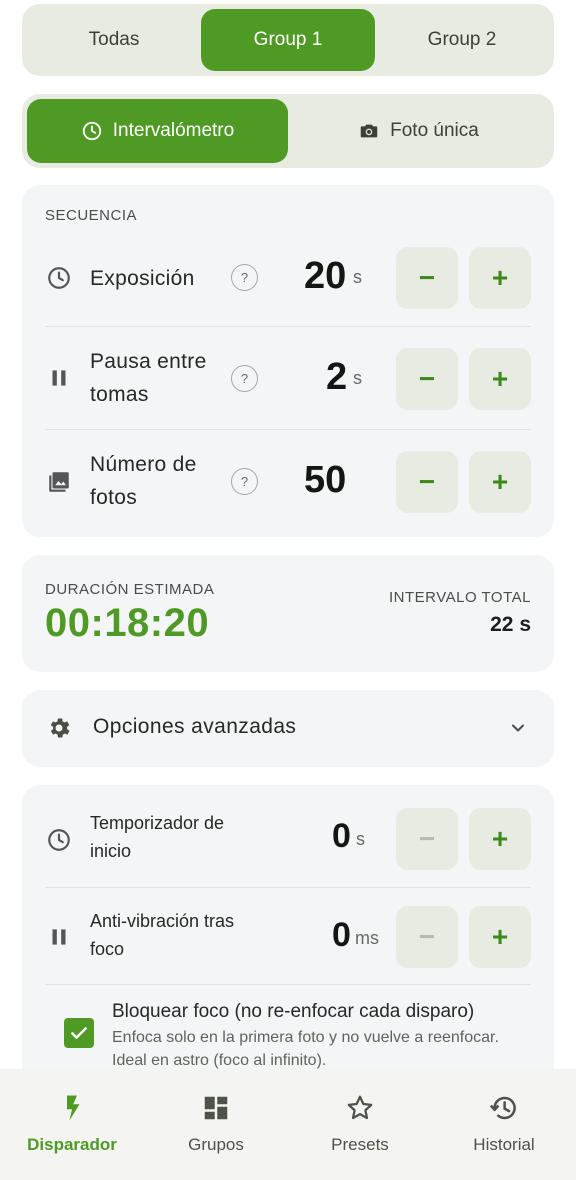  I want to click on group-tabs: Todas Group 1 Group 2, so click(288, 40).